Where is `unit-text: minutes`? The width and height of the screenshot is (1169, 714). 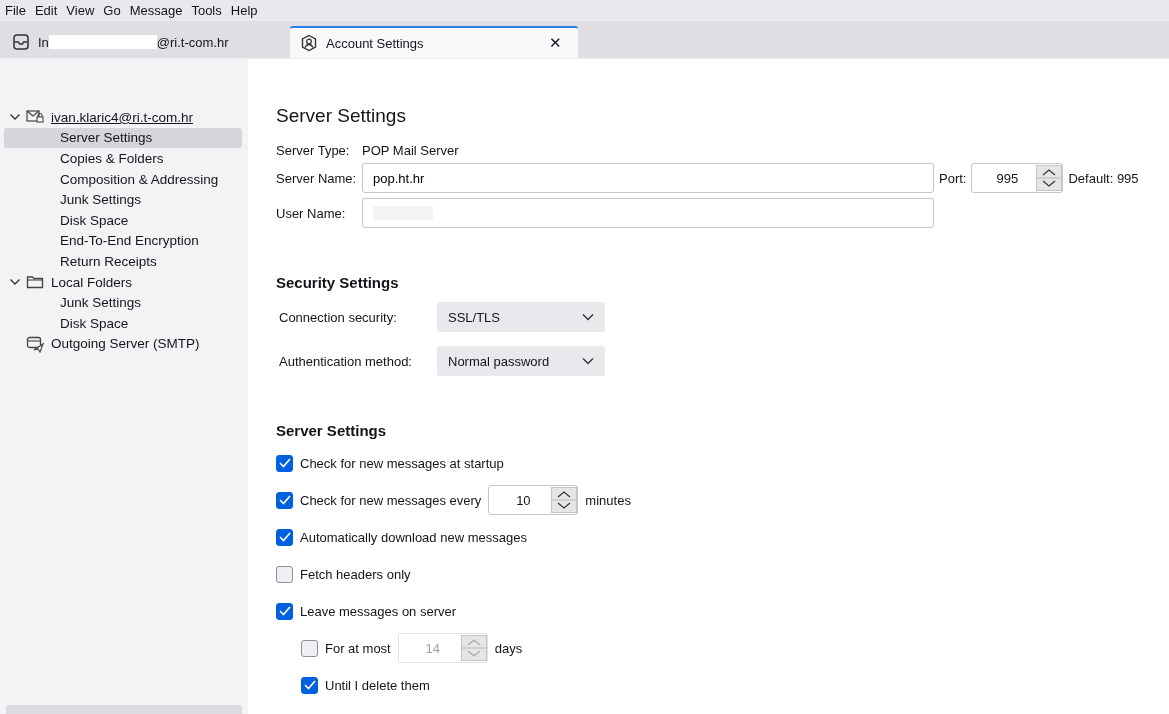 unit-text: minutes is located at coordinates (608, 500).